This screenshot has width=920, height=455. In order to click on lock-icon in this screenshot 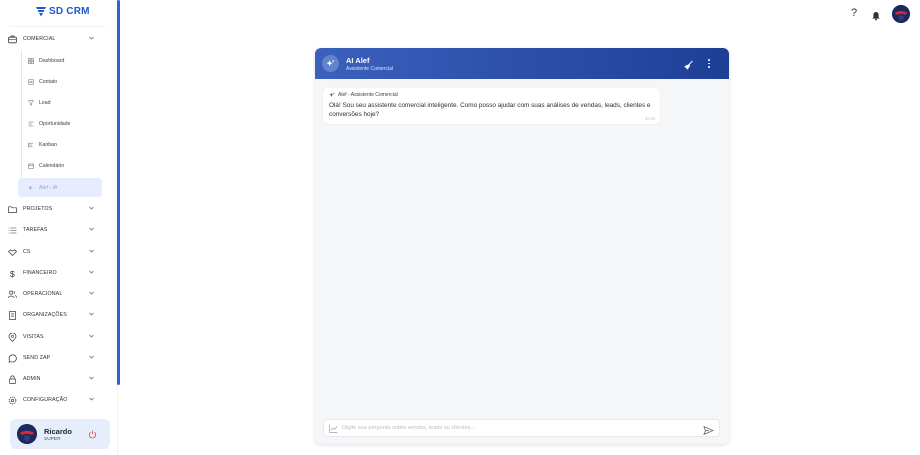, I will do `click(12, 379)`.